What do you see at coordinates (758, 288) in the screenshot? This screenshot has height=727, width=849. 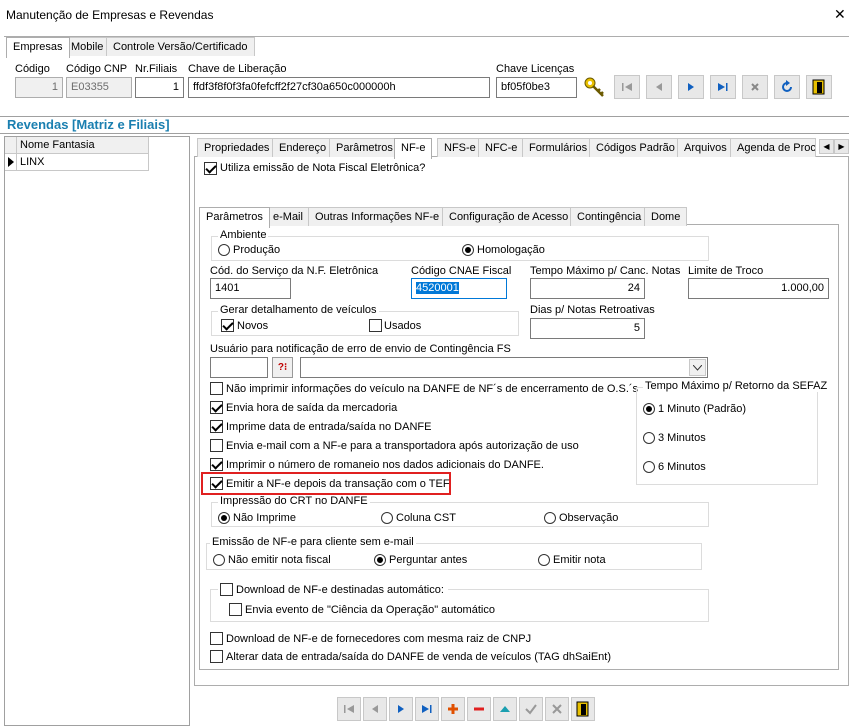 I see `limite-troco-field: 1.000,00` at bounding box center [758, 288].